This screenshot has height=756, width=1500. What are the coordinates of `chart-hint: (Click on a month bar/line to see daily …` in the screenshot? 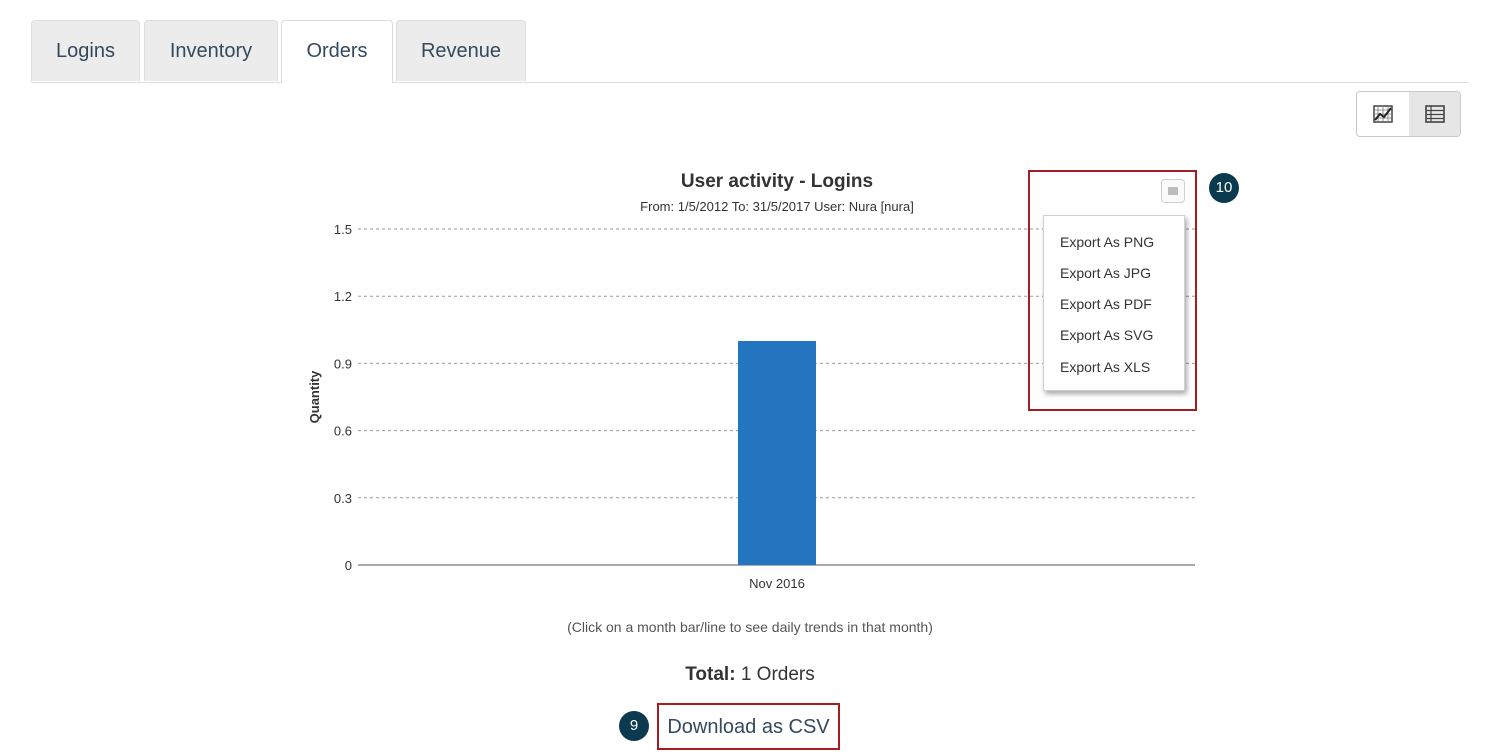 It's located at (750, 627).